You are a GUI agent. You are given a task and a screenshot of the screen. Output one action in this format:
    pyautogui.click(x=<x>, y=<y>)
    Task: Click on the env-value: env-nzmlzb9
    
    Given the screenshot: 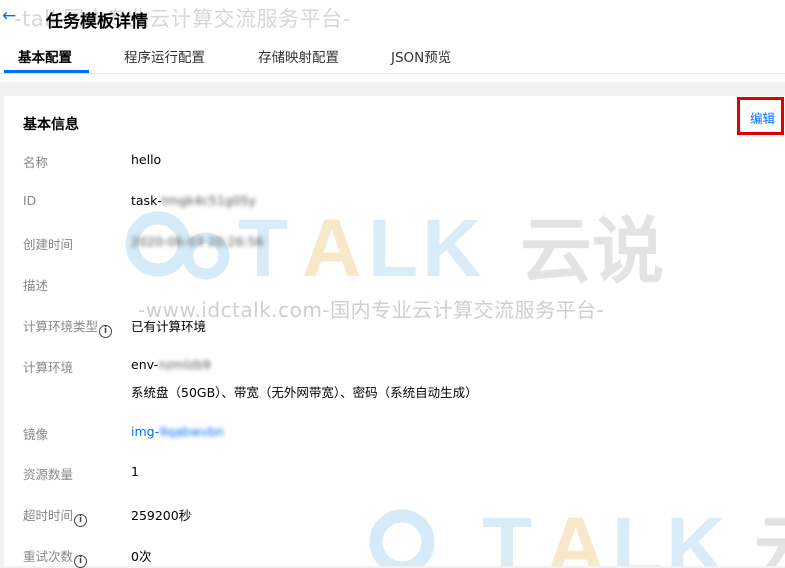 What is the action you would take?
    pyautogui.click(x=171, y=364)
    